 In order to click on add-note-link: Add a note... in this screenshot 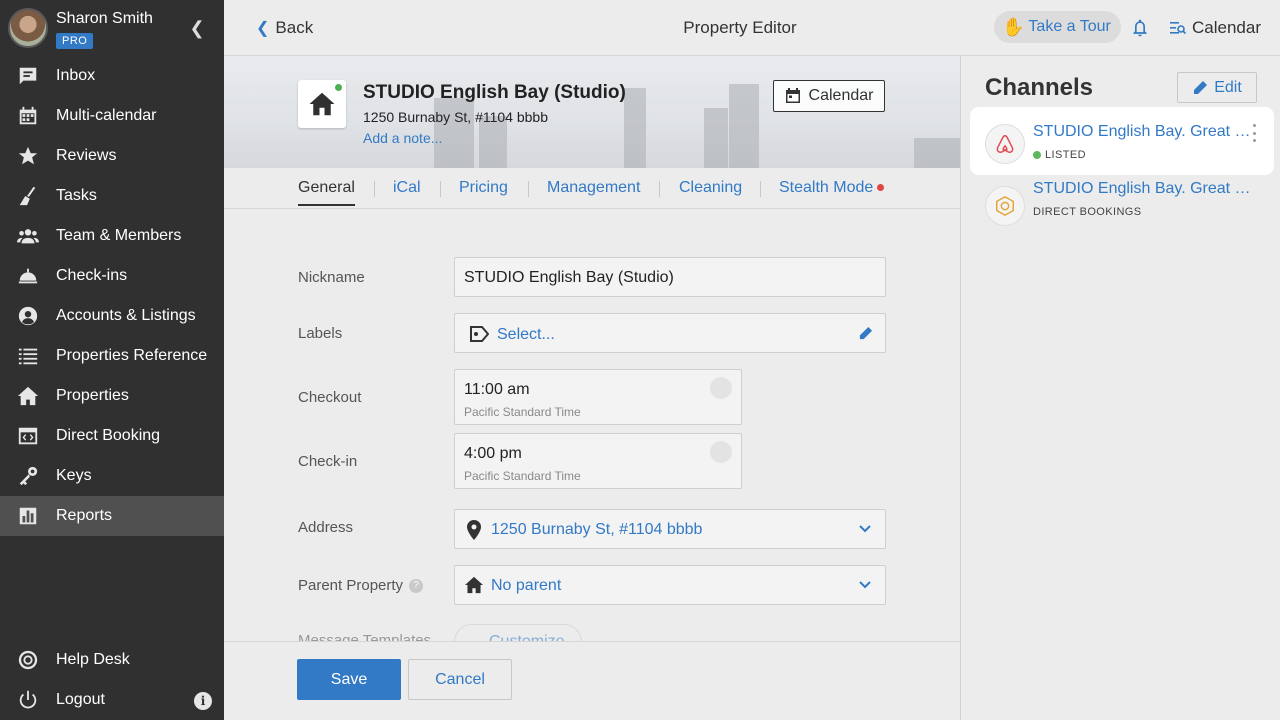, I will do `click(402, 138)`.